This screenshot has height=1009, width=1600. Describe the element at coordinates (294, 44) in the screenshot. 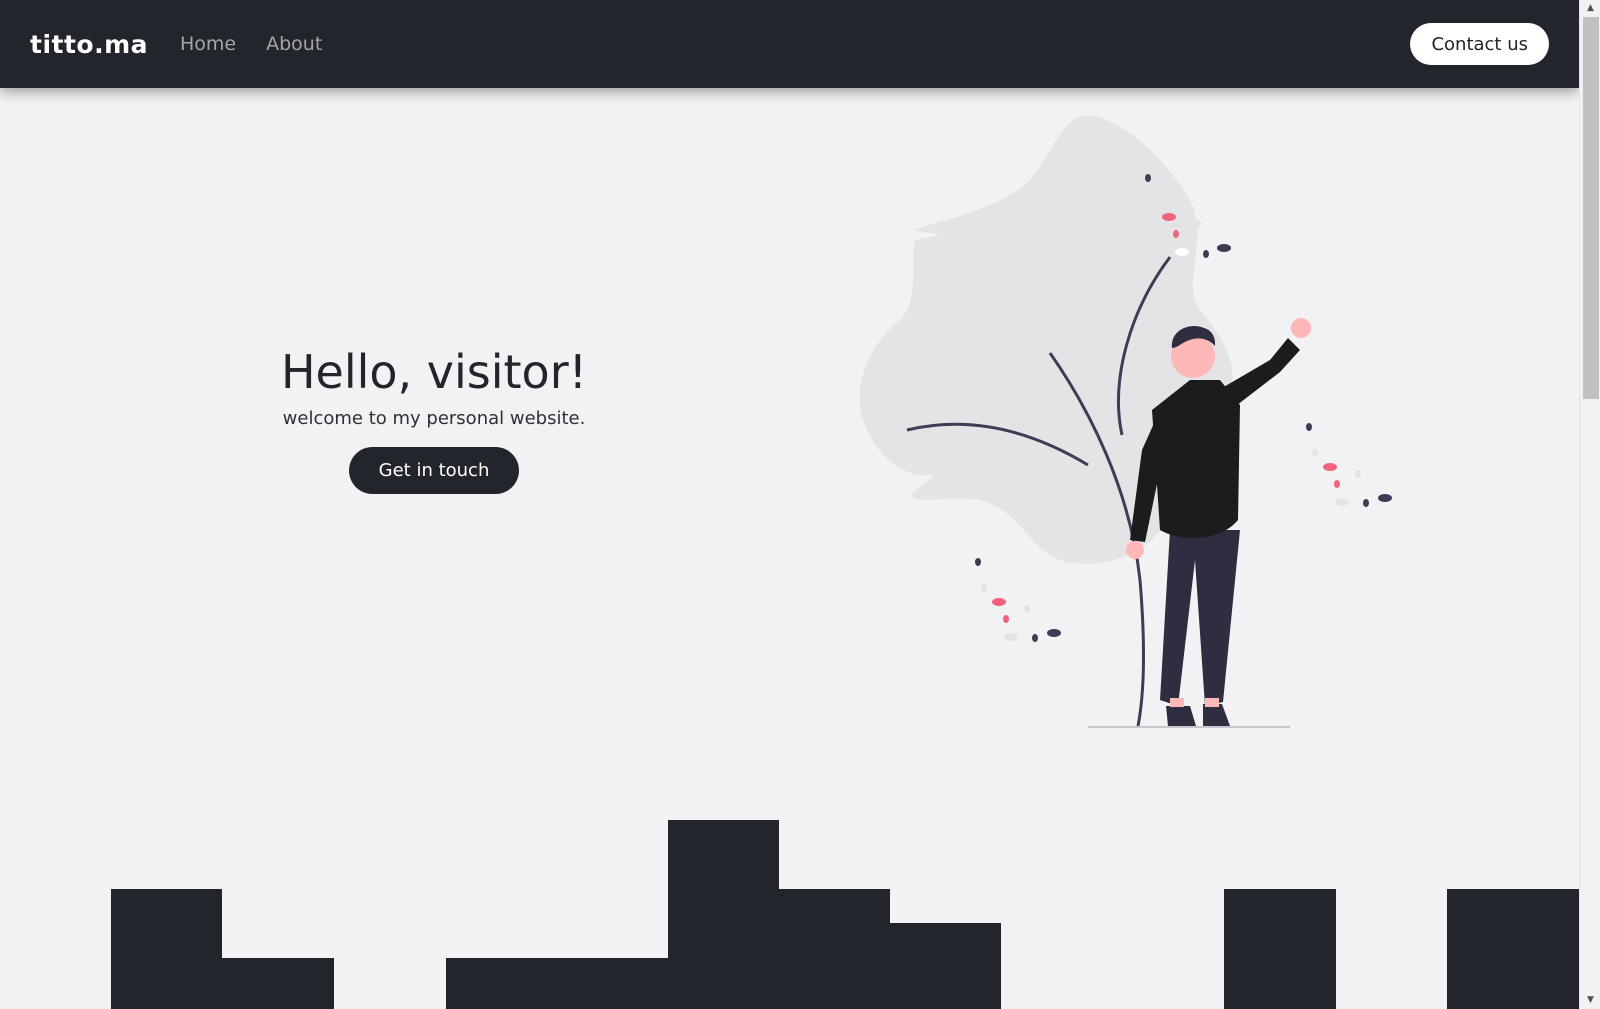

I see `nav-link-about: About` at that location.